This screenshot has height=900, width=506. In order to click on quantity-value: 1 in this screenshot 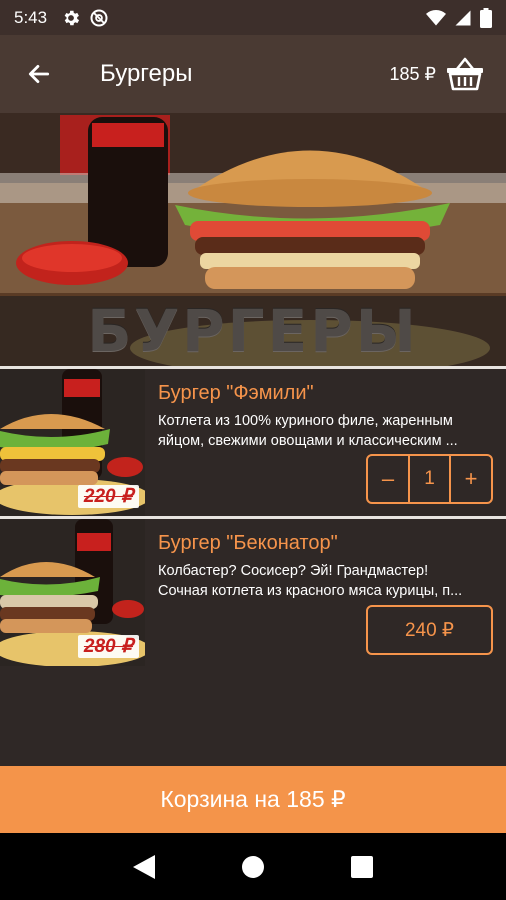, I will do `click(429, 479)`.